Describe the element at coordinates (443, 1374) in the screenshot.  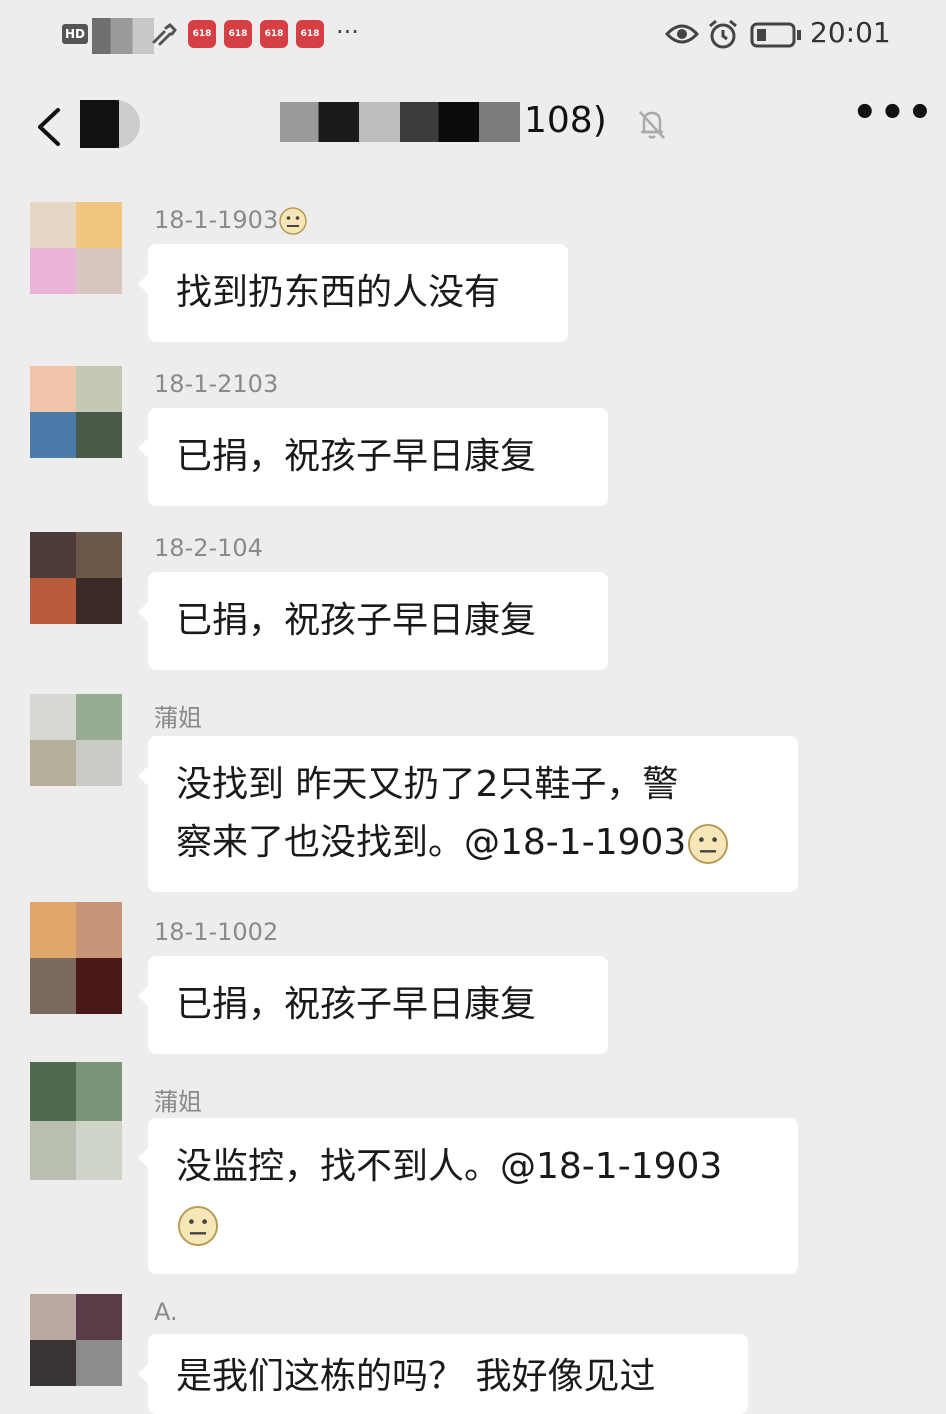
I see `message-bubble: 是我们这栋的吗？ 我好像见过` at that location.